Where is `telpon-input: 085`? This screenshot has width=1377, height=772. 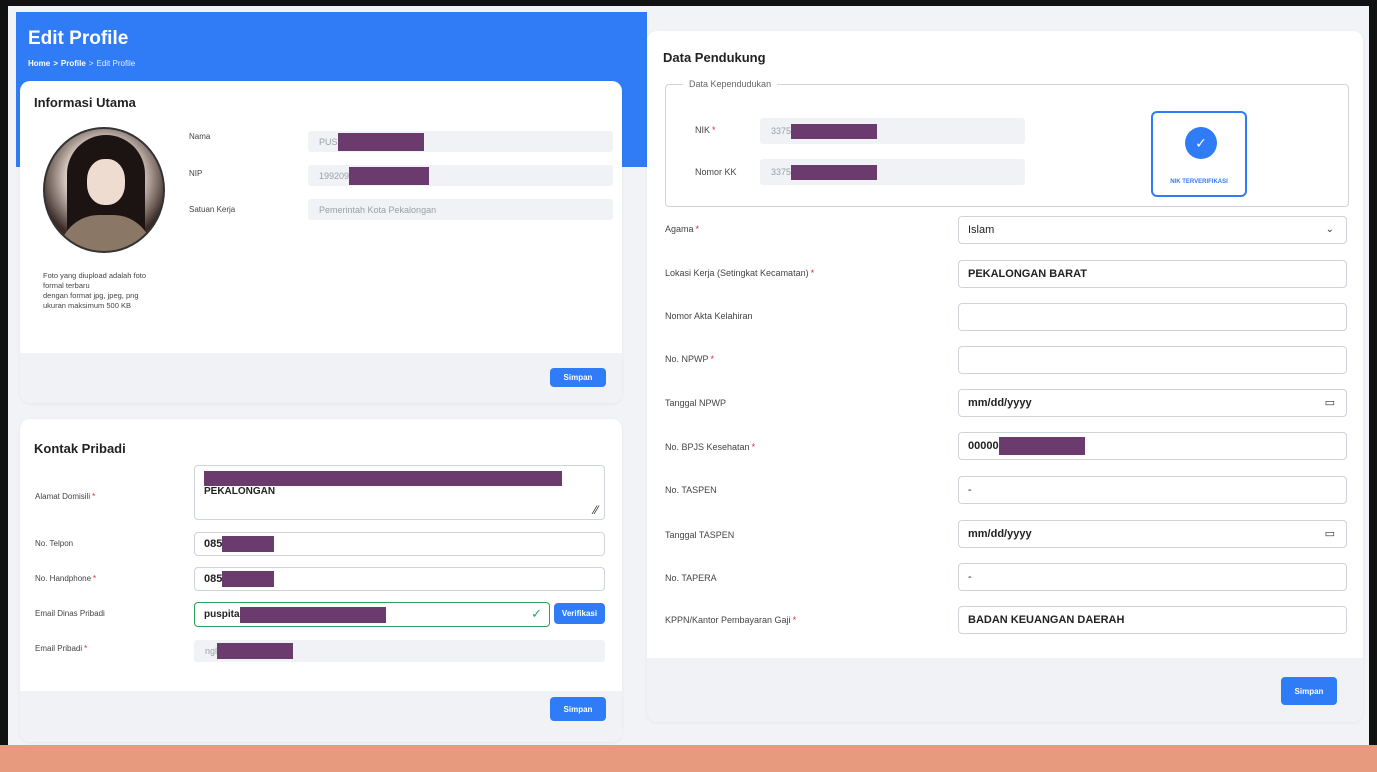
telpon-input: 085 is located at coordinates (399, 544).